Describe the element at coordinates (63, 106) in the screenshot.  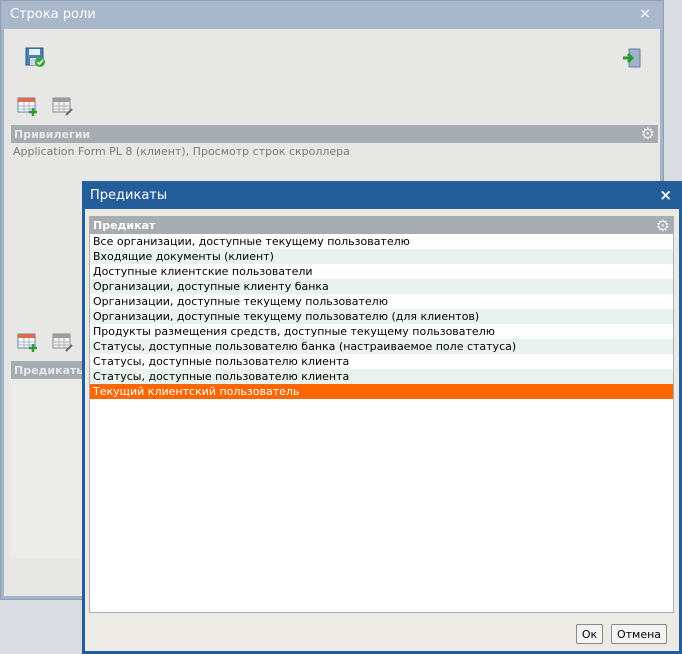
I see `edit-row-icon` at that location.